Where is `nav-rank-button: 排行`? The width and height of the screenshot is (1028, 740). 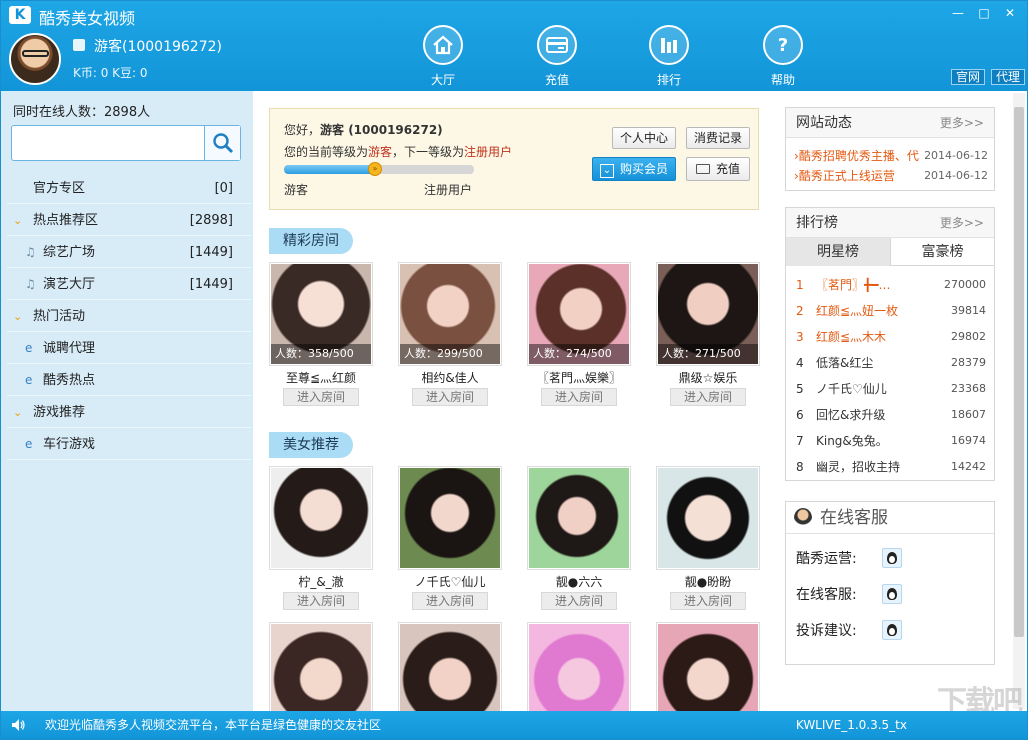 nav-rank-button: 排行 is located at coordinates (669, 56).